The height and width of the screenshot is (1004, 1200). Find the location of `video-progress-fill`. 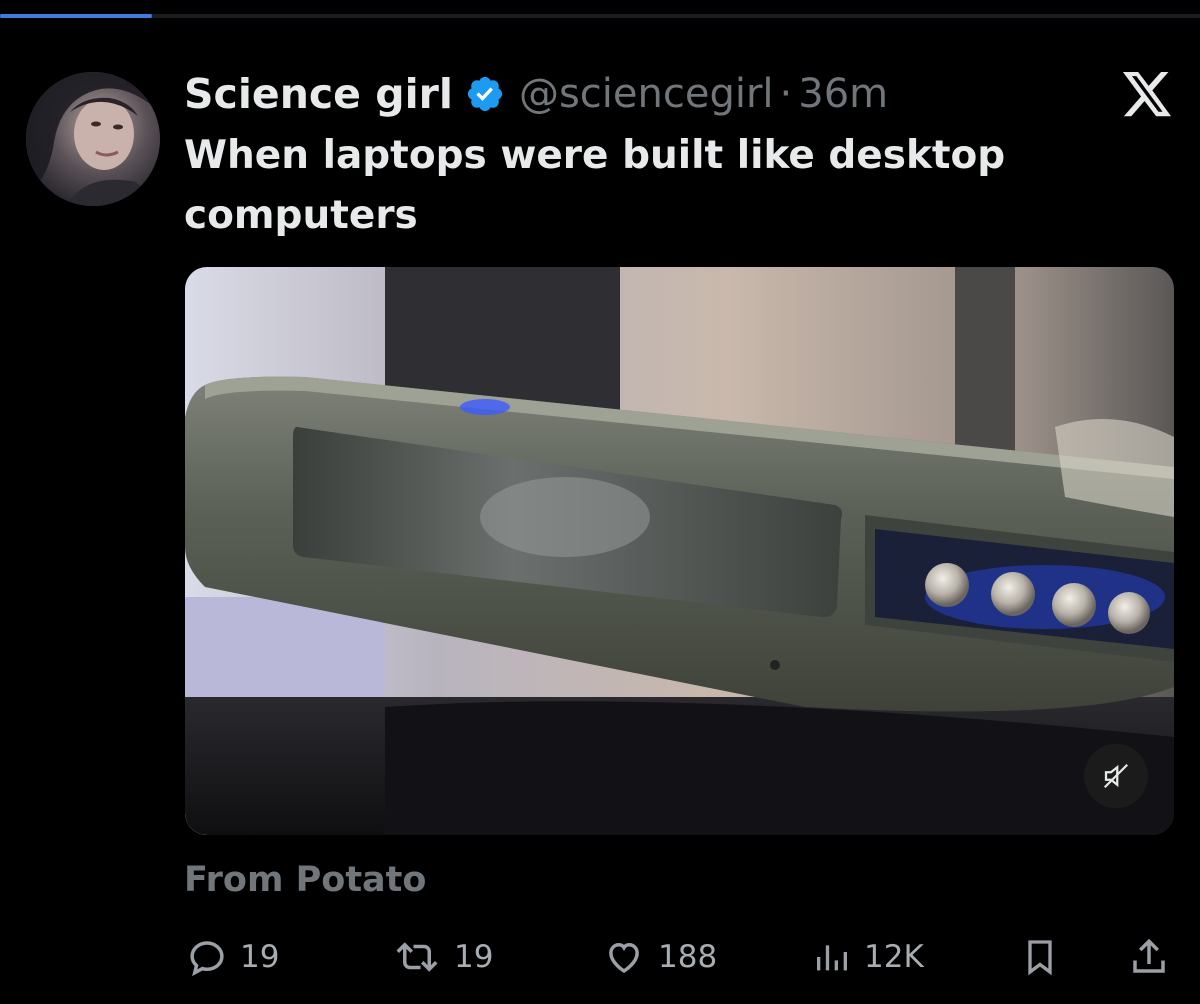

video-progress-fill is located at coordinates (76, 16).